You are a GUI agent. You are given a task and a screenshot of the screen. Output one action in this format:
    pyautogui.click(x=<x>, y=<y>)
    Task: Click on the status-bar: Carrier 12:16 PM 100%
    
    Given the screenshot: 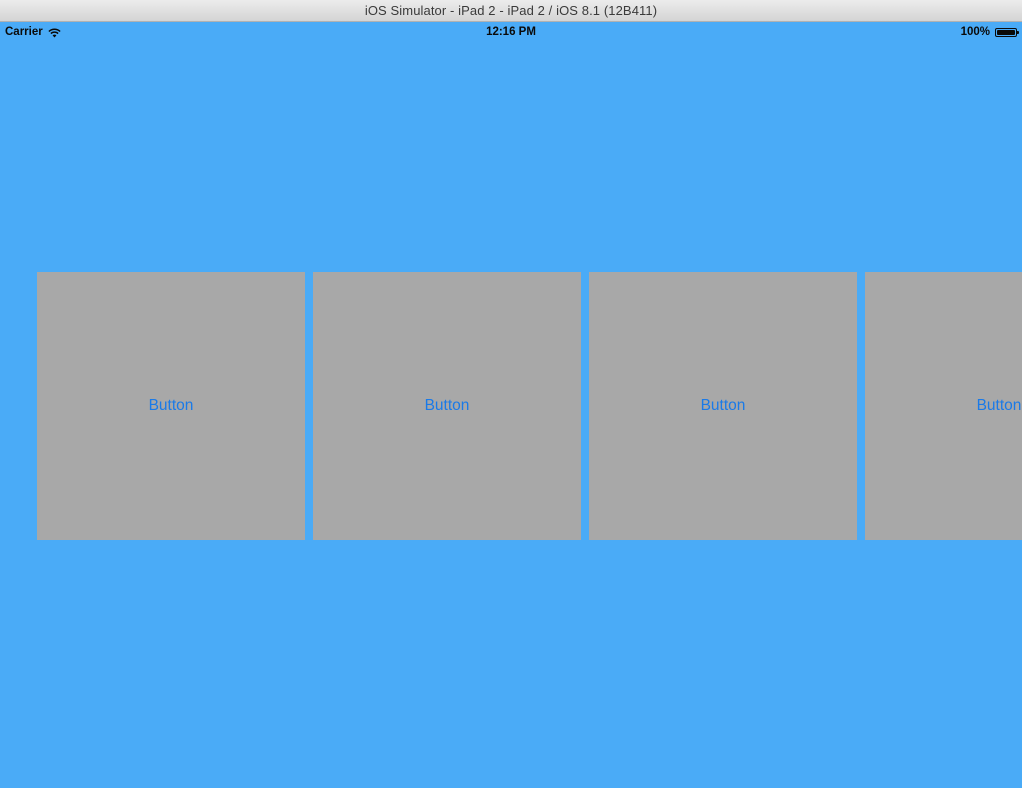 What is the action you would take?
    pyautogui.click(x=511, y=32)
    